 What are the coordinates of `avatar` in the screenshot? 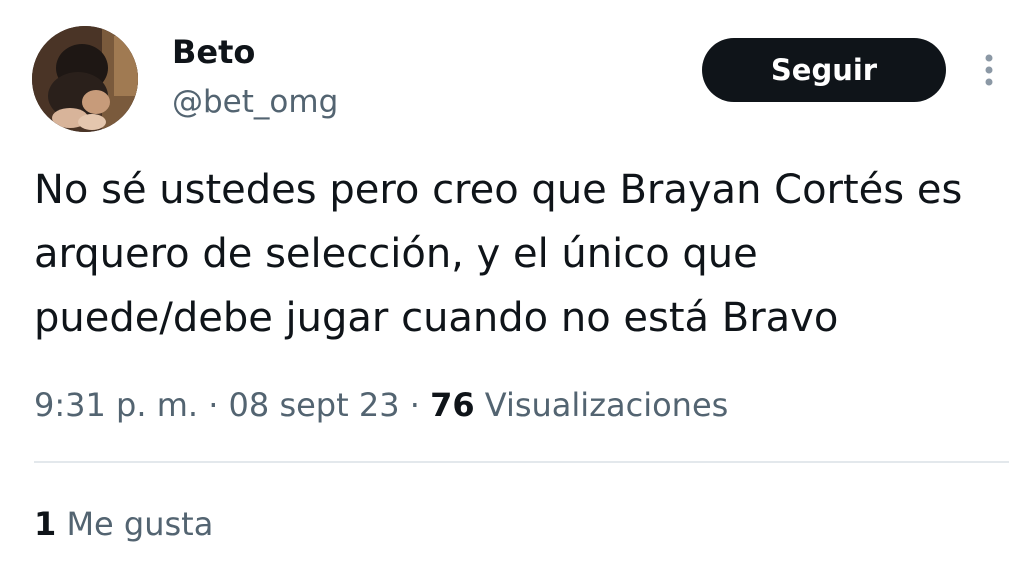 It's located at (85, 79).